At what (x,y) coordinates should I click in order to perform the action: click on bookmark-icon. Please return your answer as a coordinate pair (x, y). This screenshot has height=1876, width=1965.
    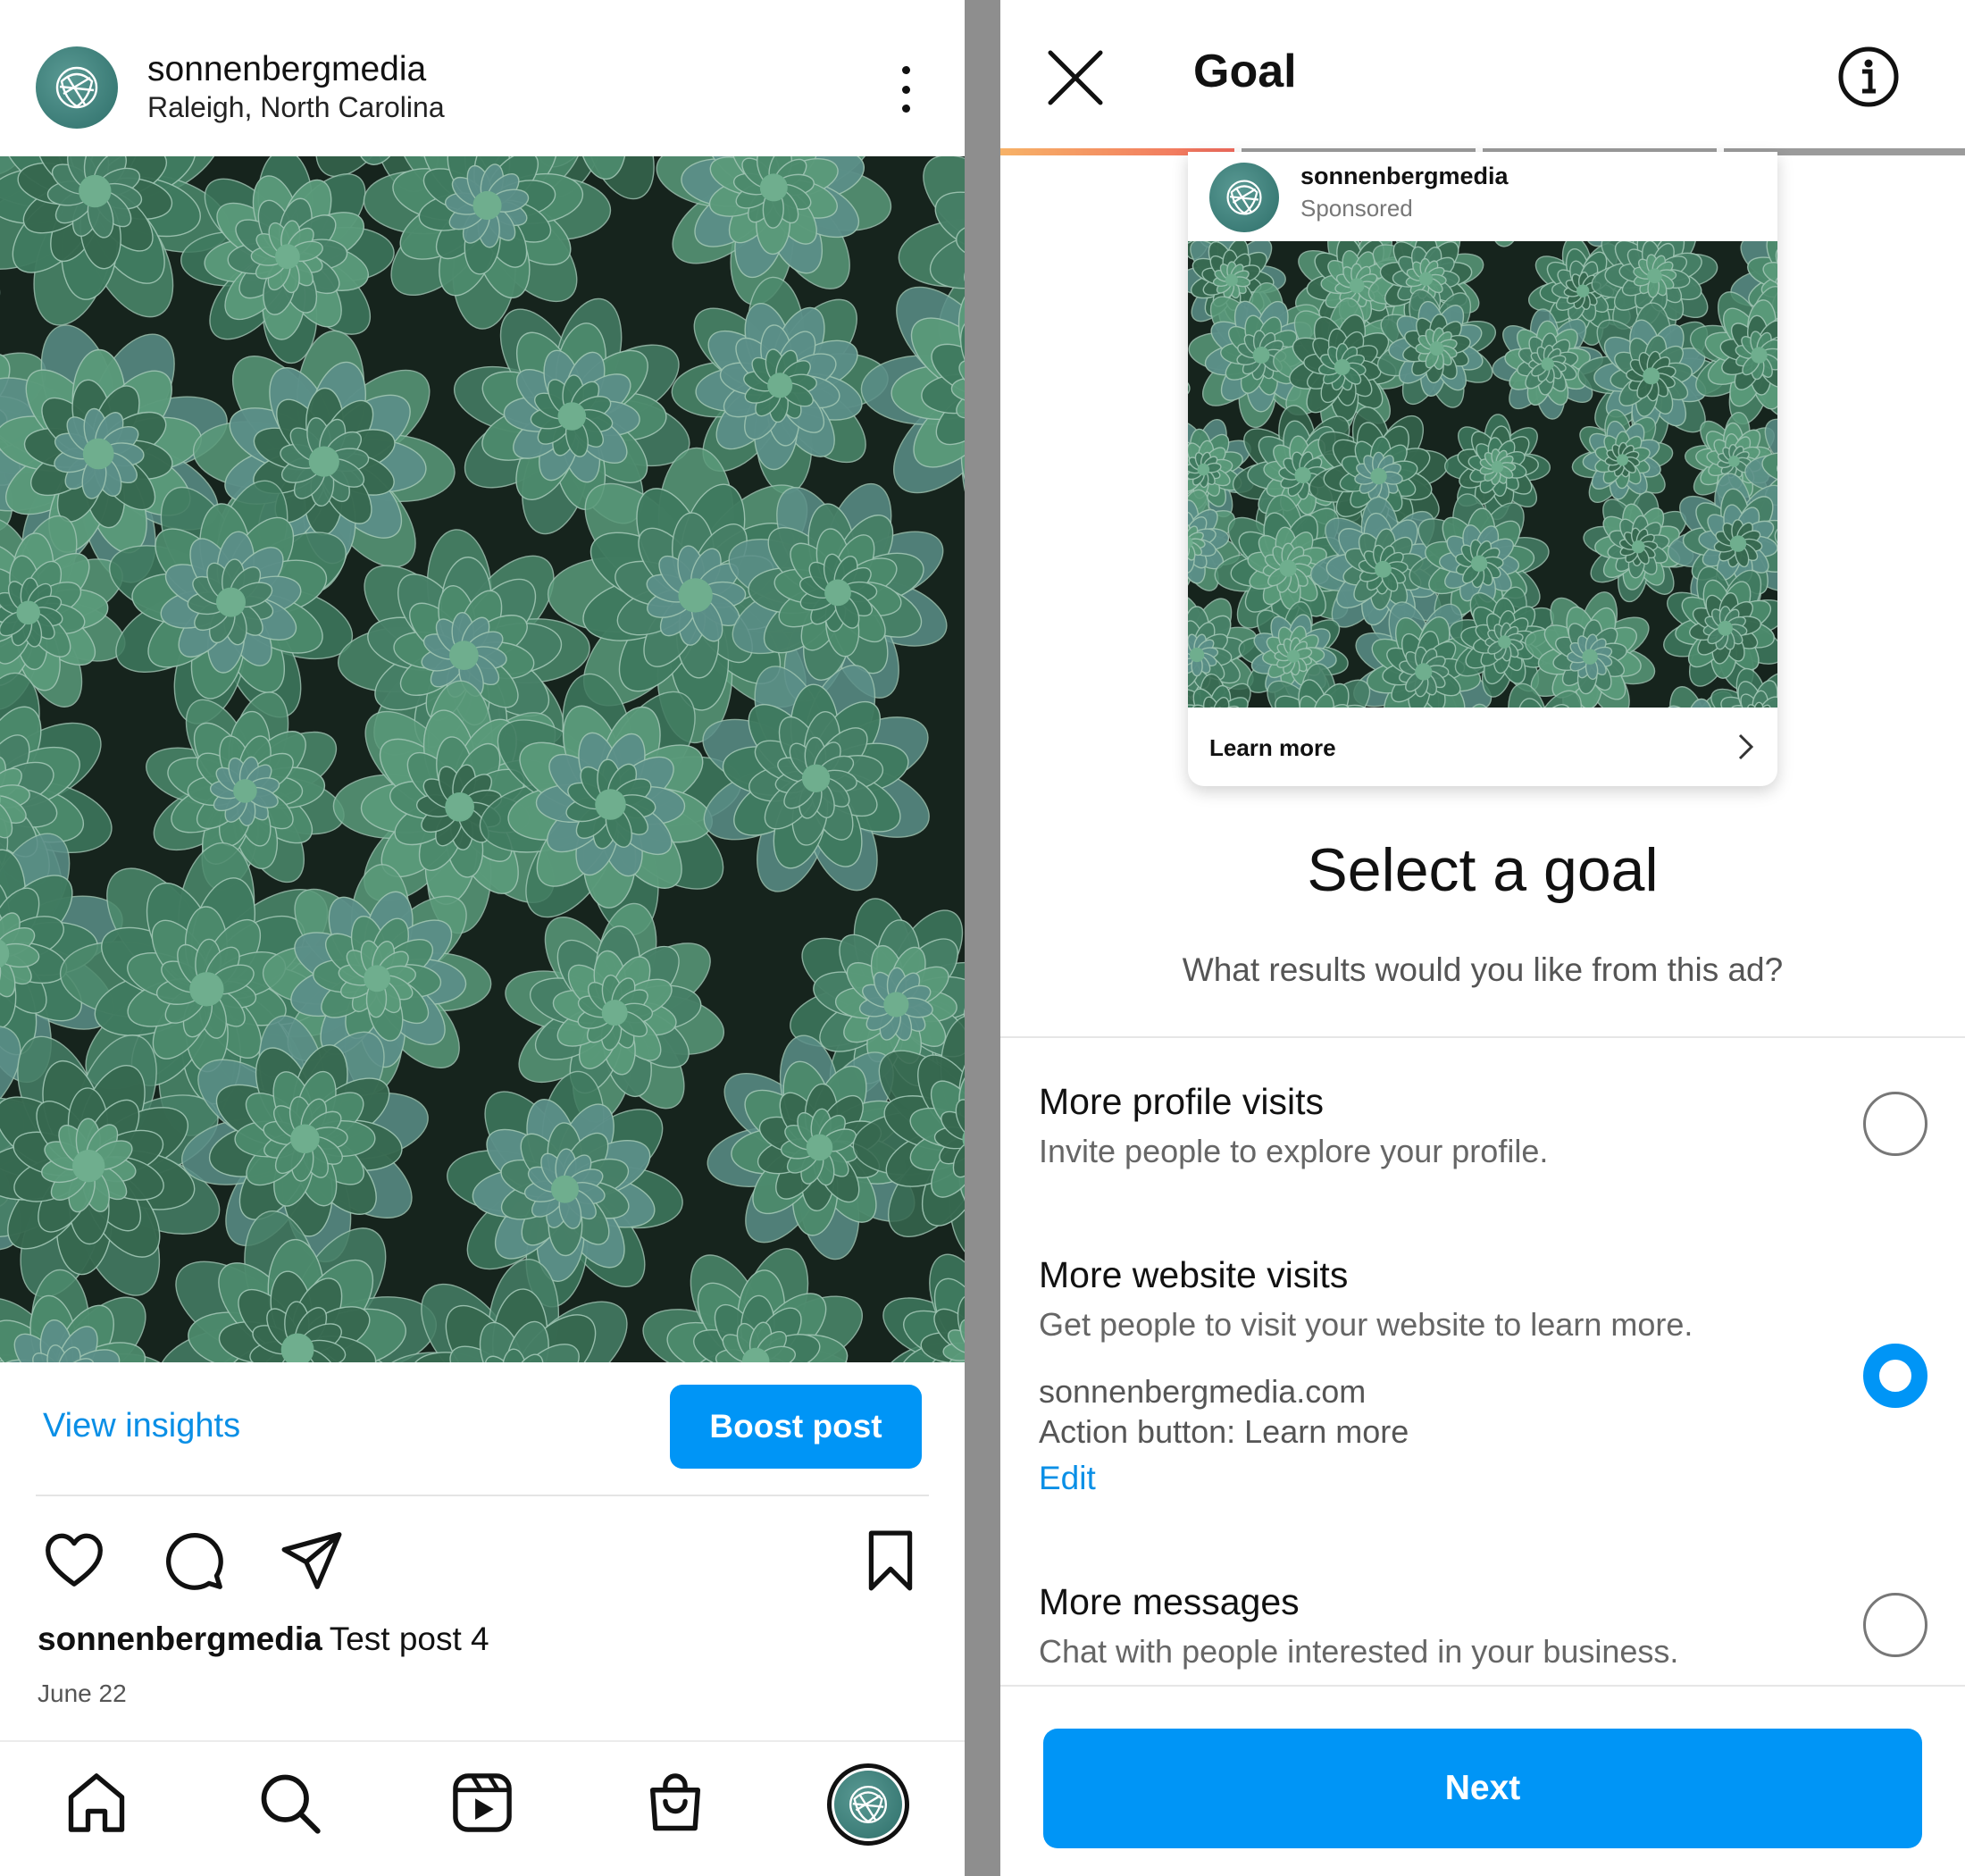
    Looking at the image, I should click on (890, 1561).